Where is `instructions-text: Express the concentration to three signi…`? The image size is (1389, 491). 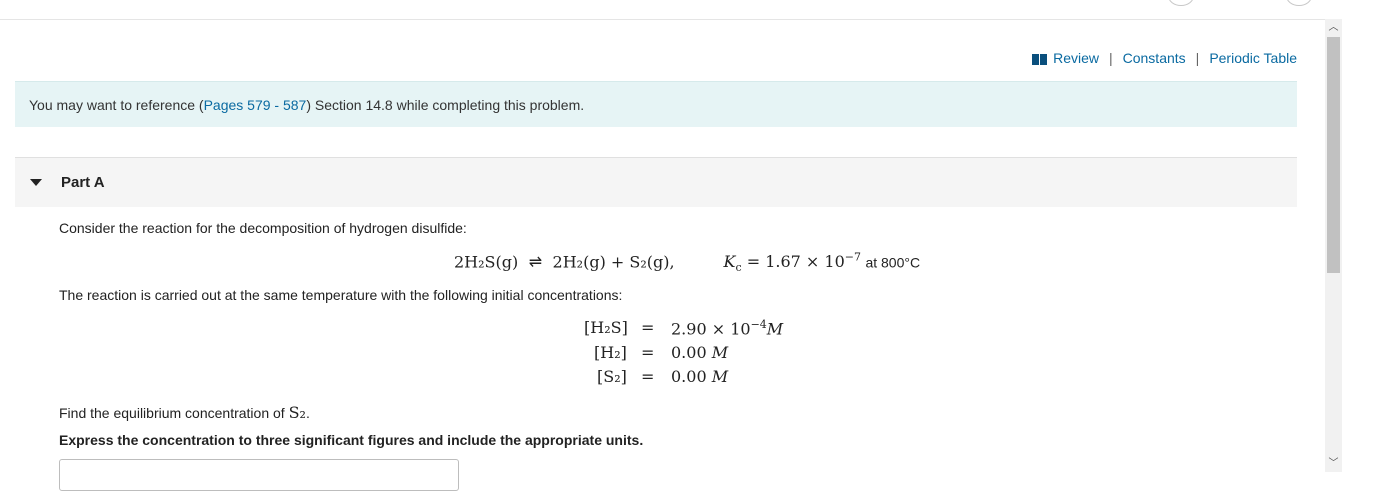
instructions-text: Express the concentration to three signi… is located at coordinates (351, 440).